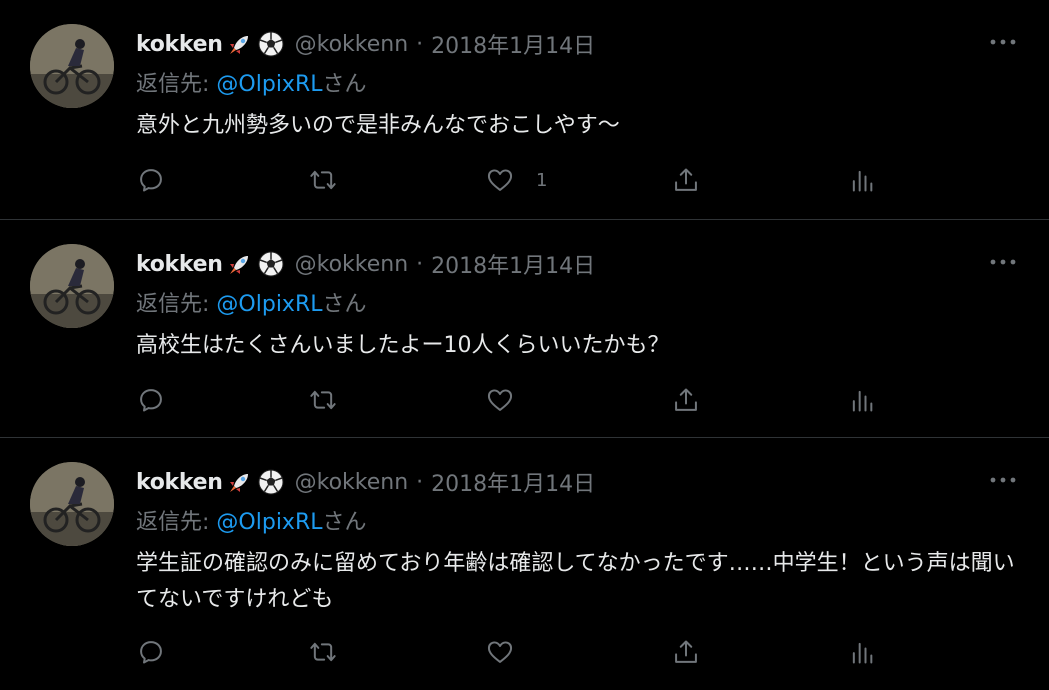 The height and width of the screenshot is (690, 1049). What do you see at coordinates (403, 345) in the screenshot?
I see `tweet-text: 高校生はたくさんいましたよー10人くらいいたかも？` at bounding box center [403, 345].